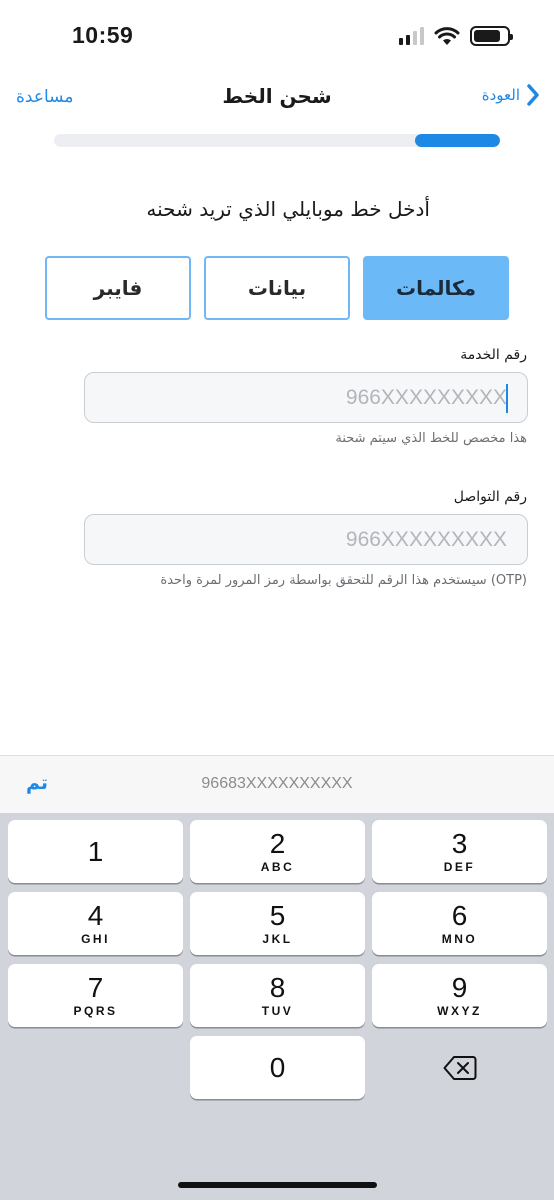 Image resolution: width=554 pixels, height=1200 pixels. Describe the element at coordinates (457, 140) in the screenshot. I see `progress-fill` at that location.